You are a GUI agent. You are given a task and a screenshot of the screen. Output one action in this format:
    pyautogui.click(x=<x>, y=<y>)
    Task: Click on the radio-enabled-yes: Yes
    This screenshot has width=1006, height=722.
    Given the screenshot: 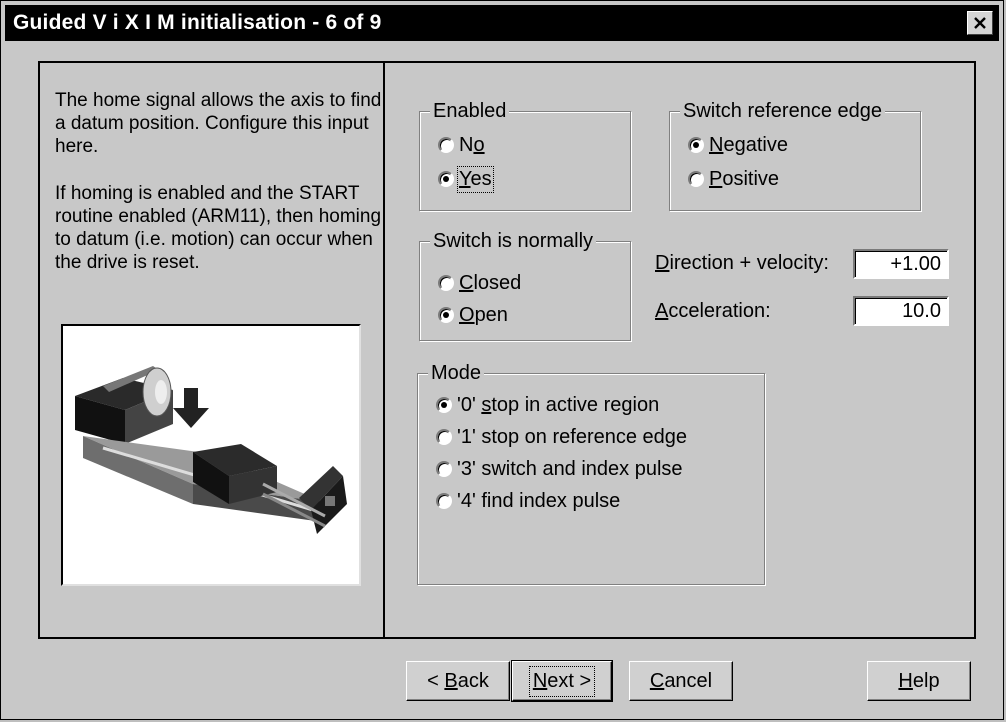 What is the action you would take?
    pyautogui.click(x=466, y=179)
    